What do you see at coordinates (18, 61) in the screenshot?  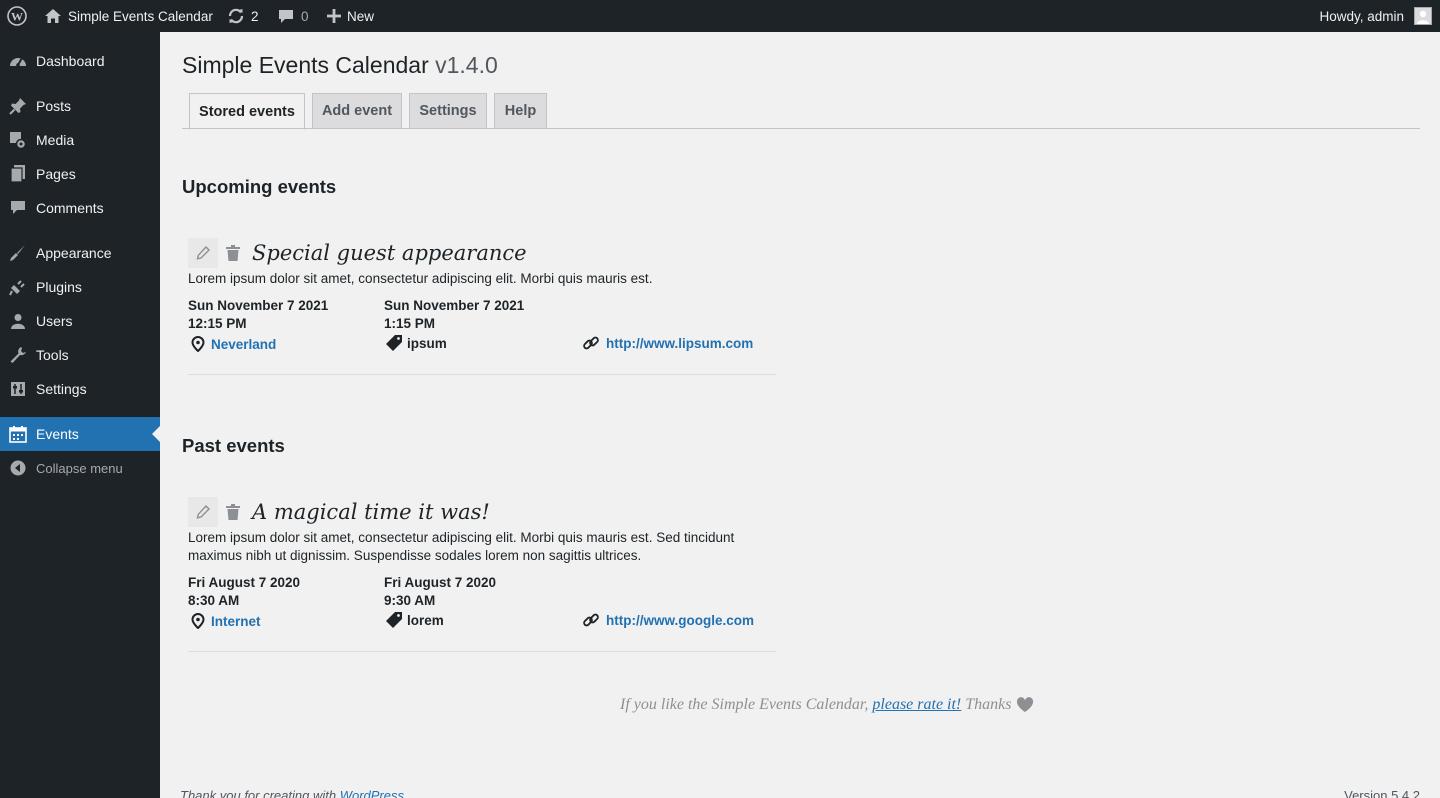 I see `dashboard-icon` at bounding box center [18, 61].